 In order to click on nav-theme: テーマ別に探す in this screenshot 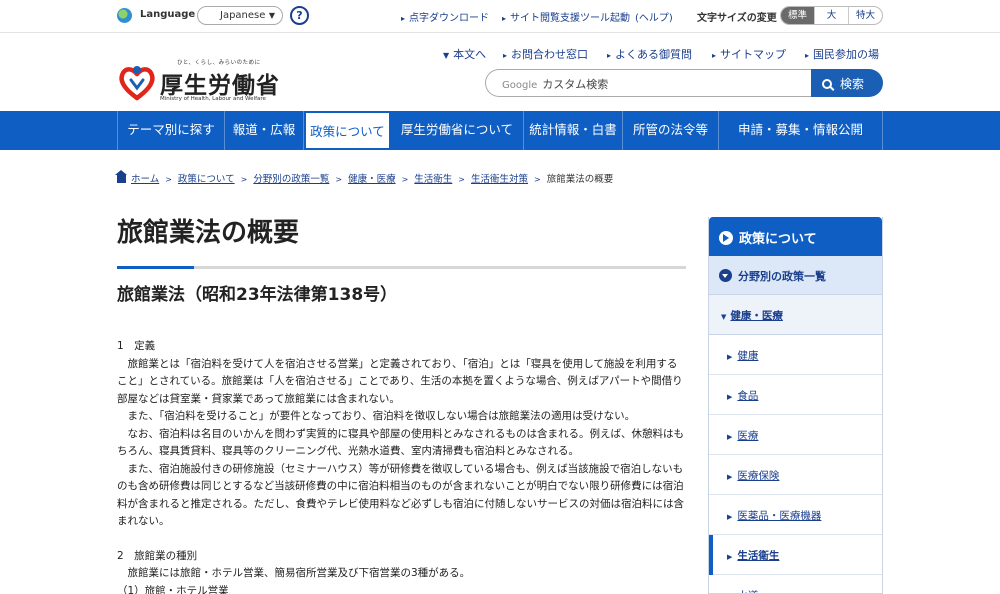, I will do `click(171, 130)`.